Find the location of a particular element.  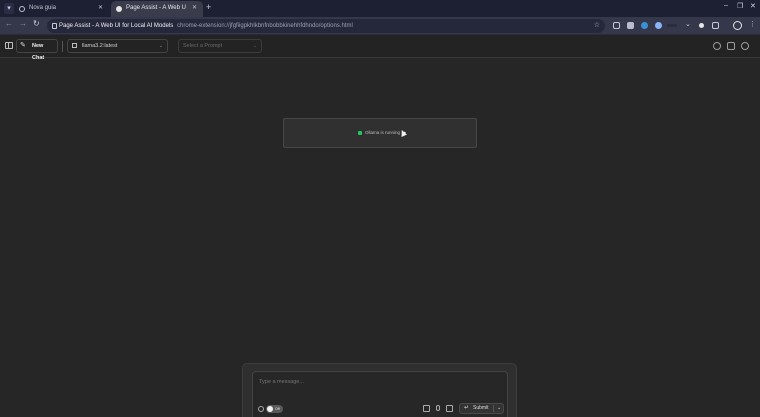

new-chat-button: ✎ New Chat is located at coordinates (37, 50).